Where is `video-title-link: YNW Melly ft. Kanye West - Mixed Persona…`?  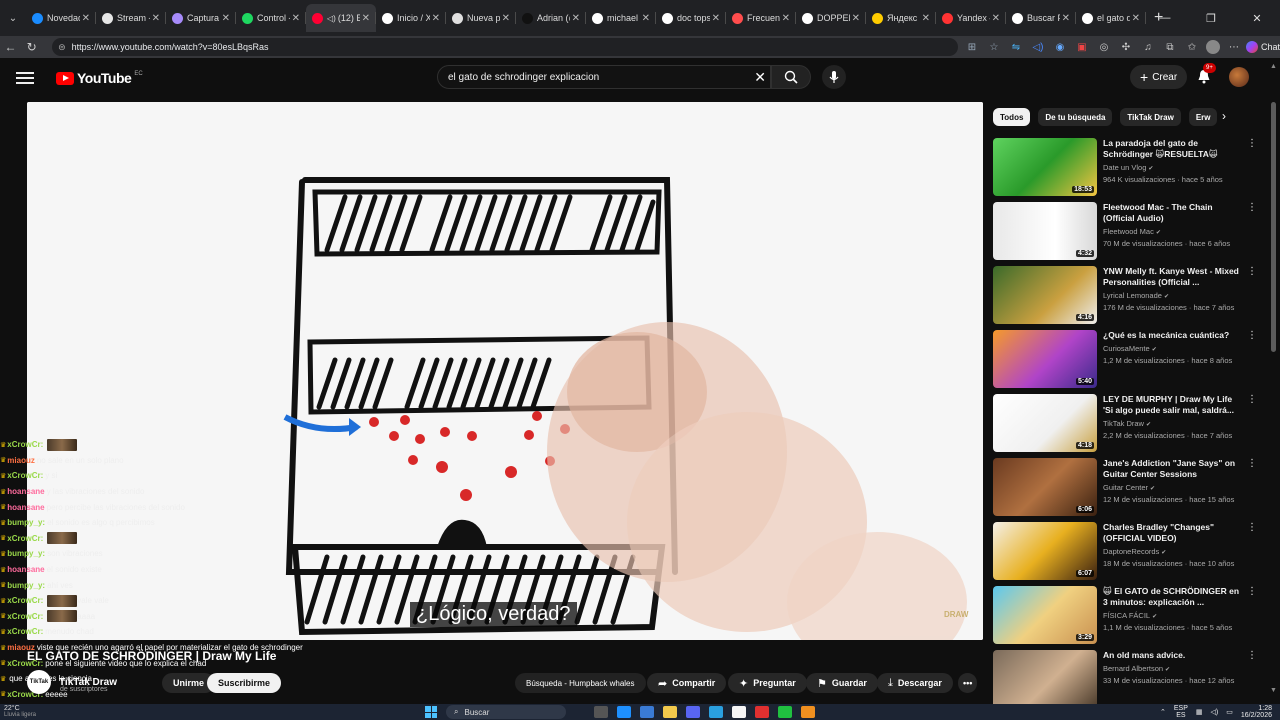 video-title-link: YNW Melly ft. Kanye West - Mixed Persona… is located at coordinates (1173, 277).